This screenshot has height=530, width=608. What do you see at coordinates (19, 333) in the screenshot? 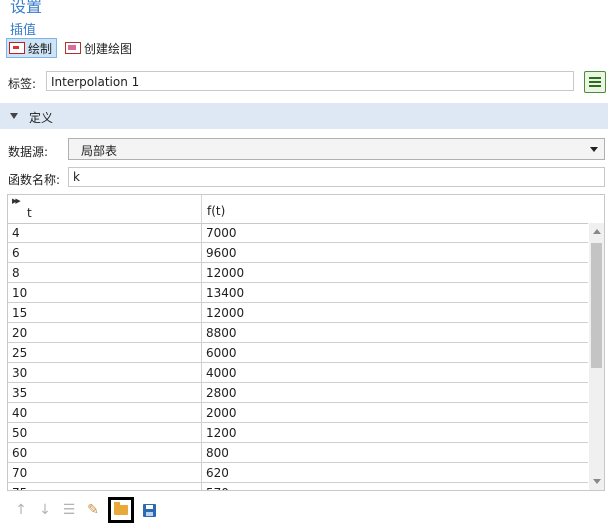
I see `cell-t: 20` at bounding box center [19, 333].